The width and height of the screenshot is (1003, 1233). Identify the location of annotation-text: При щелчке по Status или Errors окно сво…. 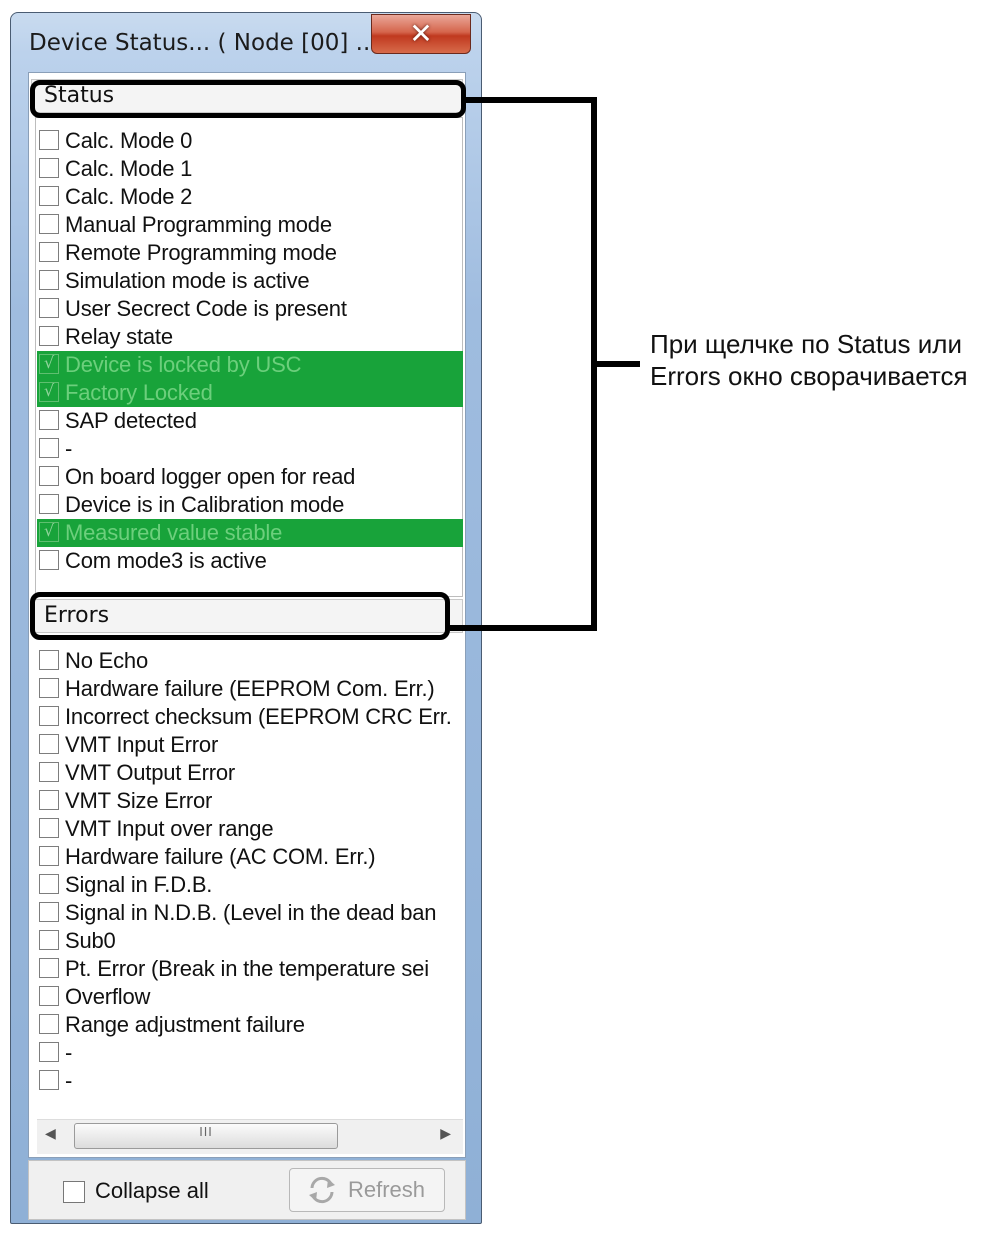
(809, 360).